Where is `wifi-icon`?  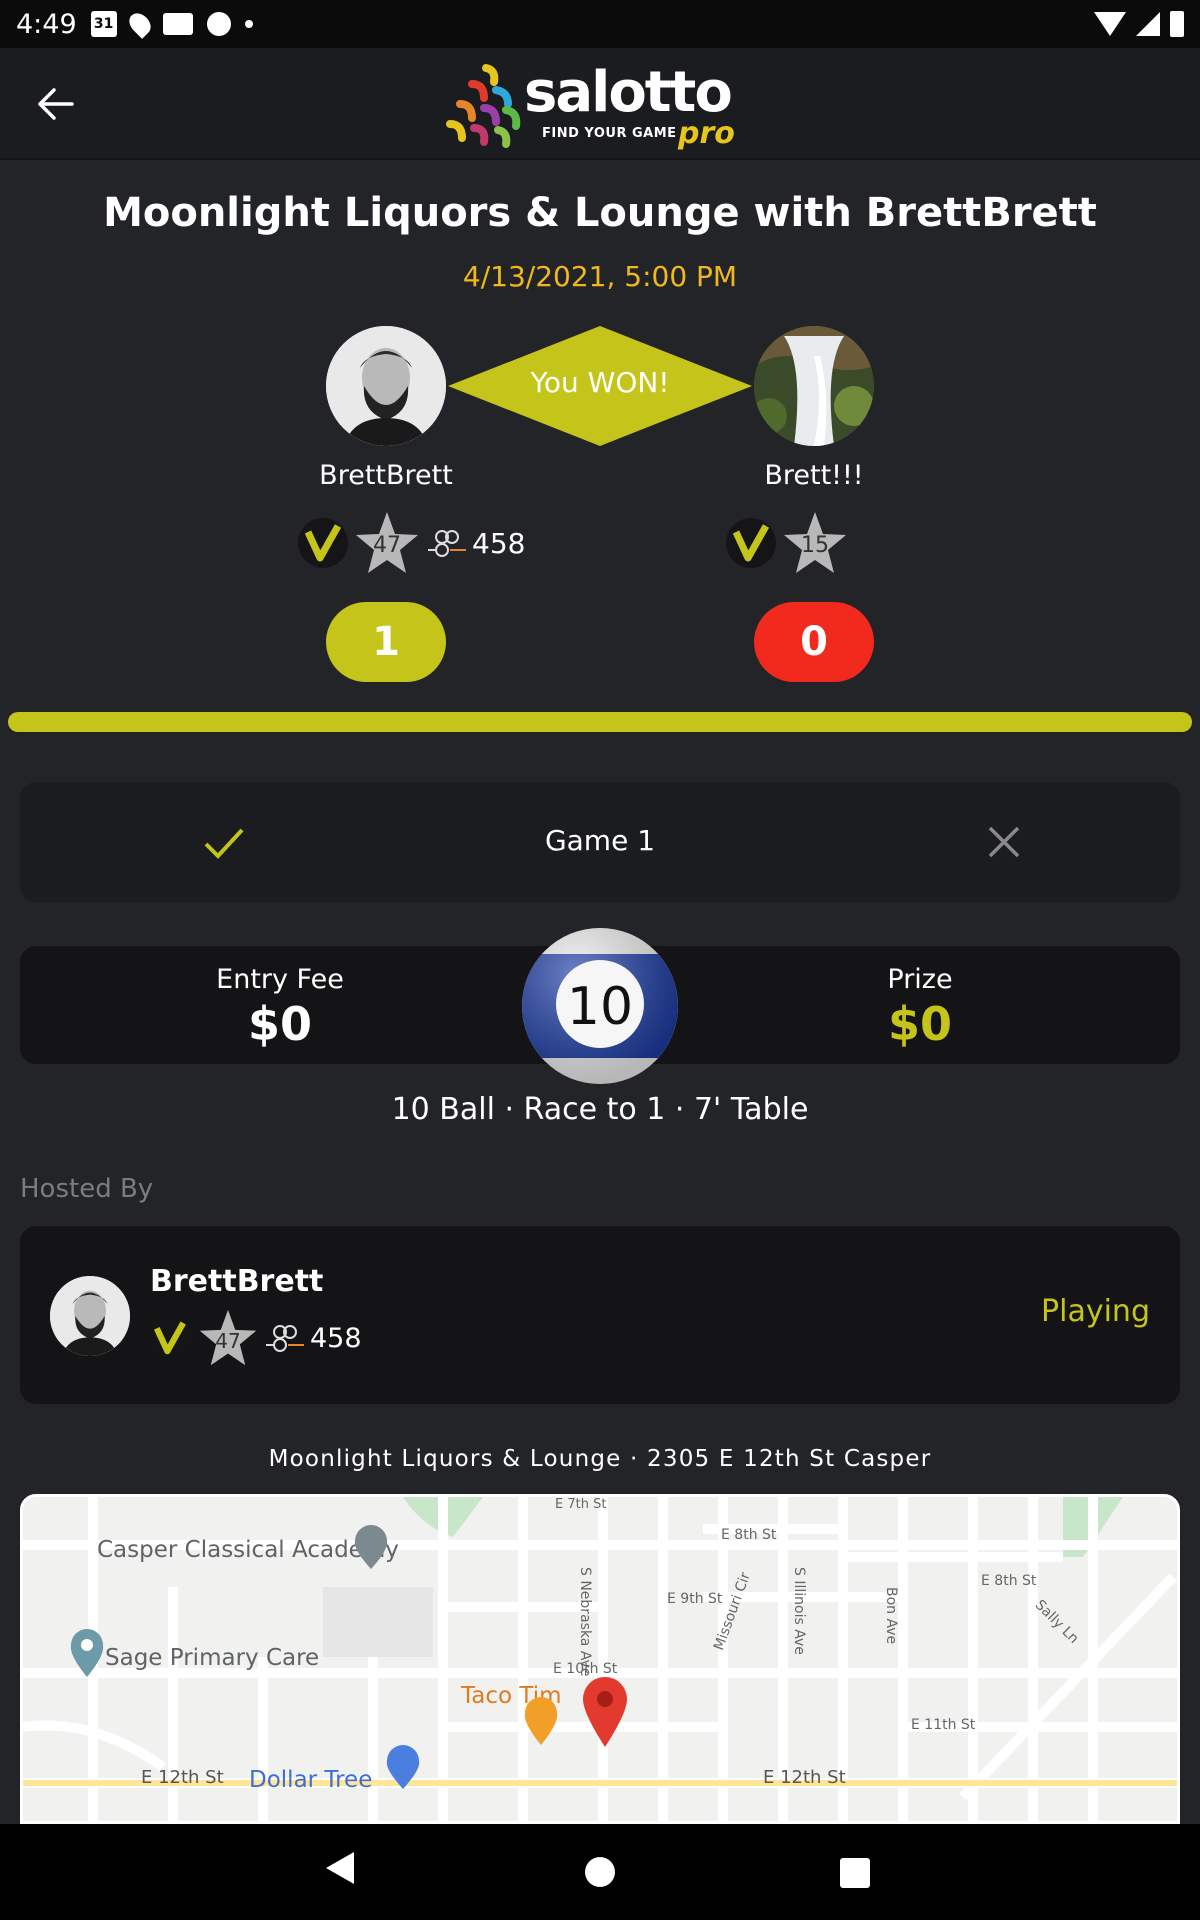 wifi-icon is located at coordinates (1110, 24).